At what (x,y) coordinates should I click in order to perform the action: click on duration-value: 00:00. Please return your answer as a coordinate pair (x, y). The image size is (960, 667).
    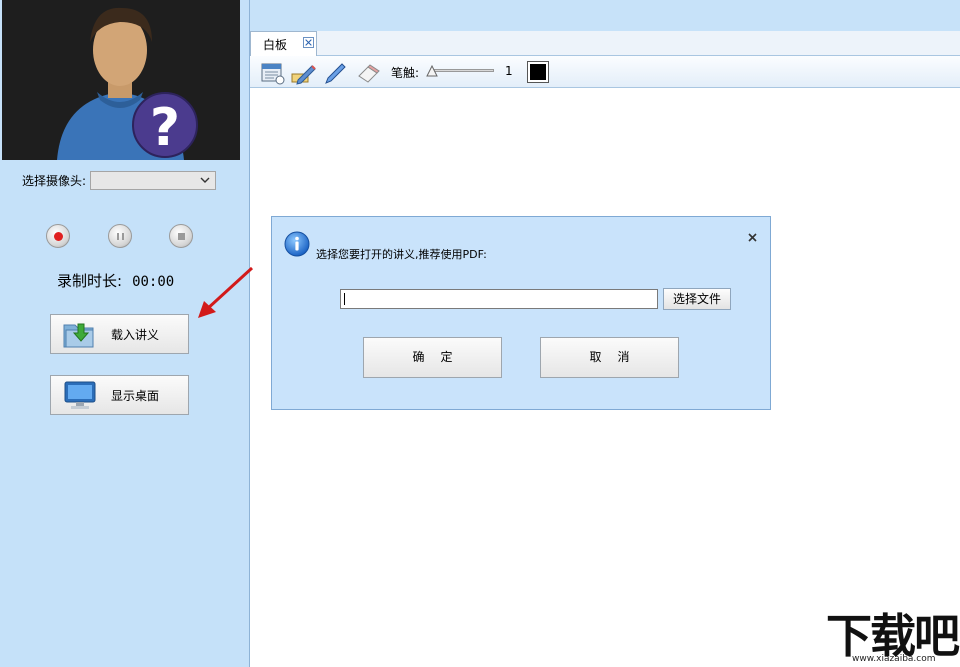
    Looking at the image, I should click on (153, 282).